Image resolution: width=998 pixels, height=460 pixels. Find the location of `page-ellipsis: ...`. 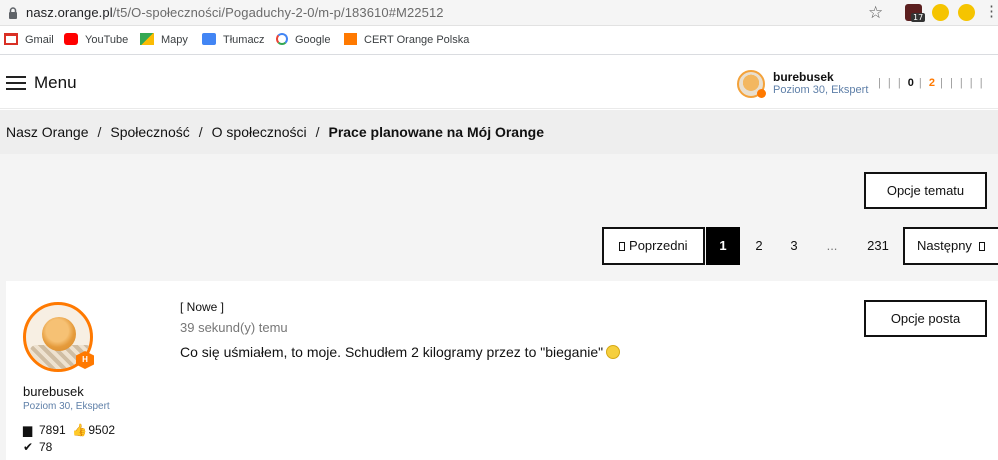

page-ellipsis: ... is located at coordinates (832, 245).